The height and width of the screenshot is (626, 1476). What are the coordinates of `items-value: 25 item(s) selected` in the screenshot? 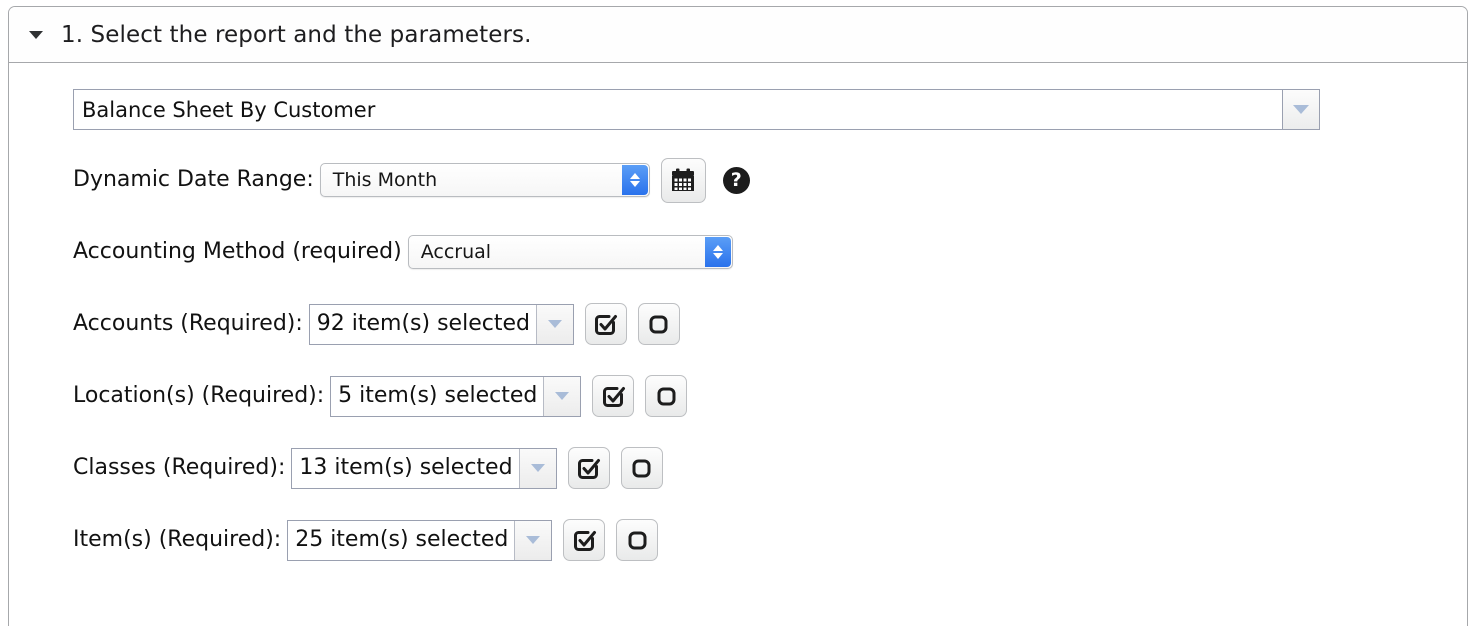 It's located at (402, 539).